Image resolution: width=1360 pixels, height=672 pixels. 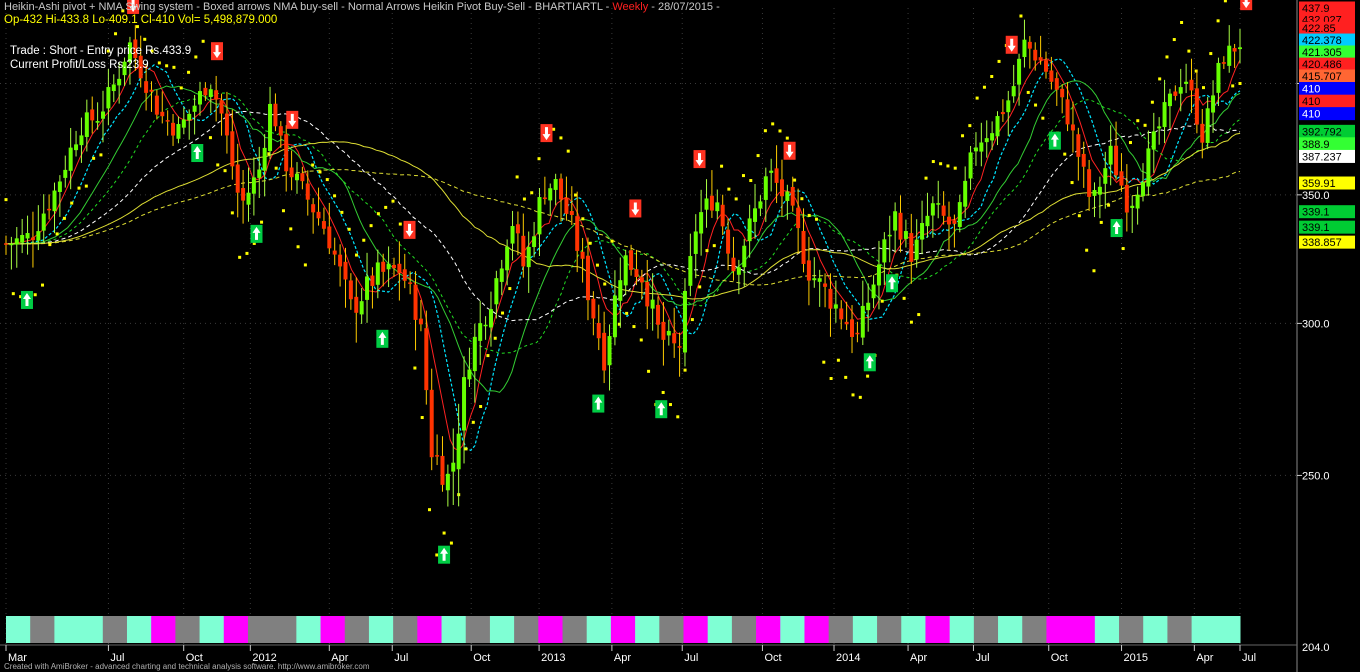 I want to click on y-tick-label: 300.0, so click(x=1316, y=324).